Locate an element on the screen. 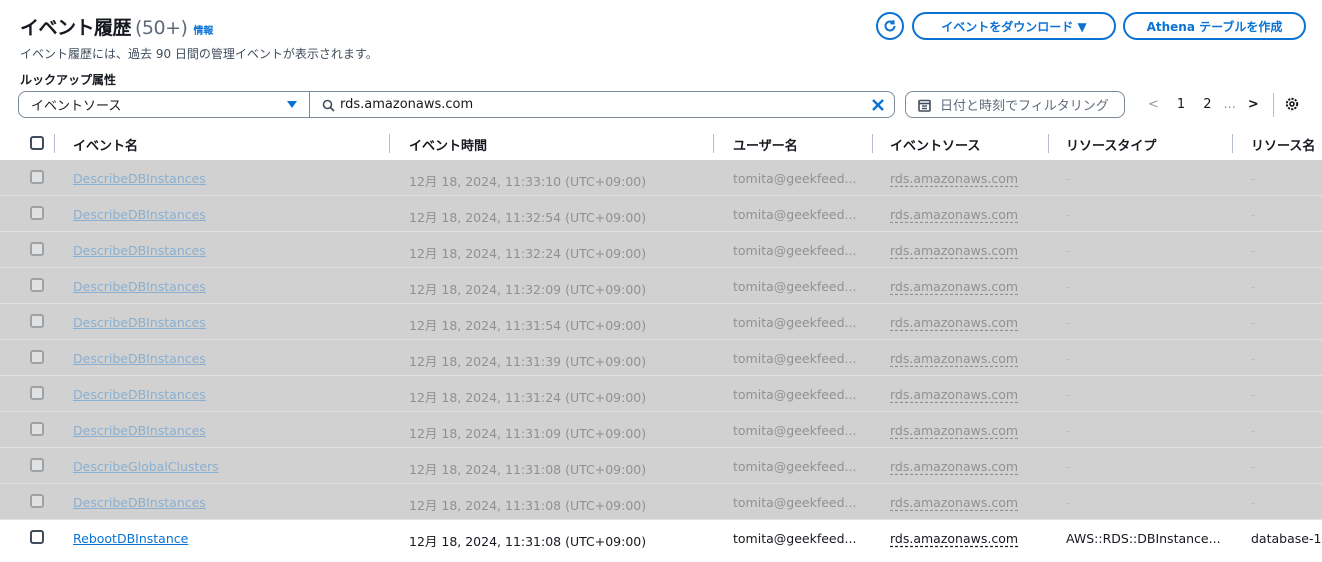 Image resolution: width=1322 pixels, height=562 pixels. refresh-button is located at coordinates (890, 26).